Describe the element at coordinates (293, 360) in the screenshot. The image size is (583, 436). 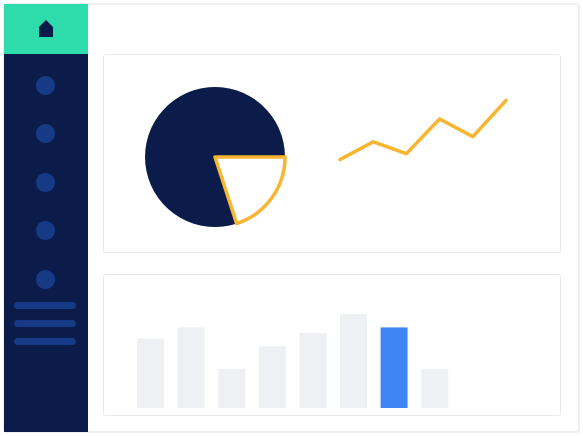
I see `bar-chart` at that location.